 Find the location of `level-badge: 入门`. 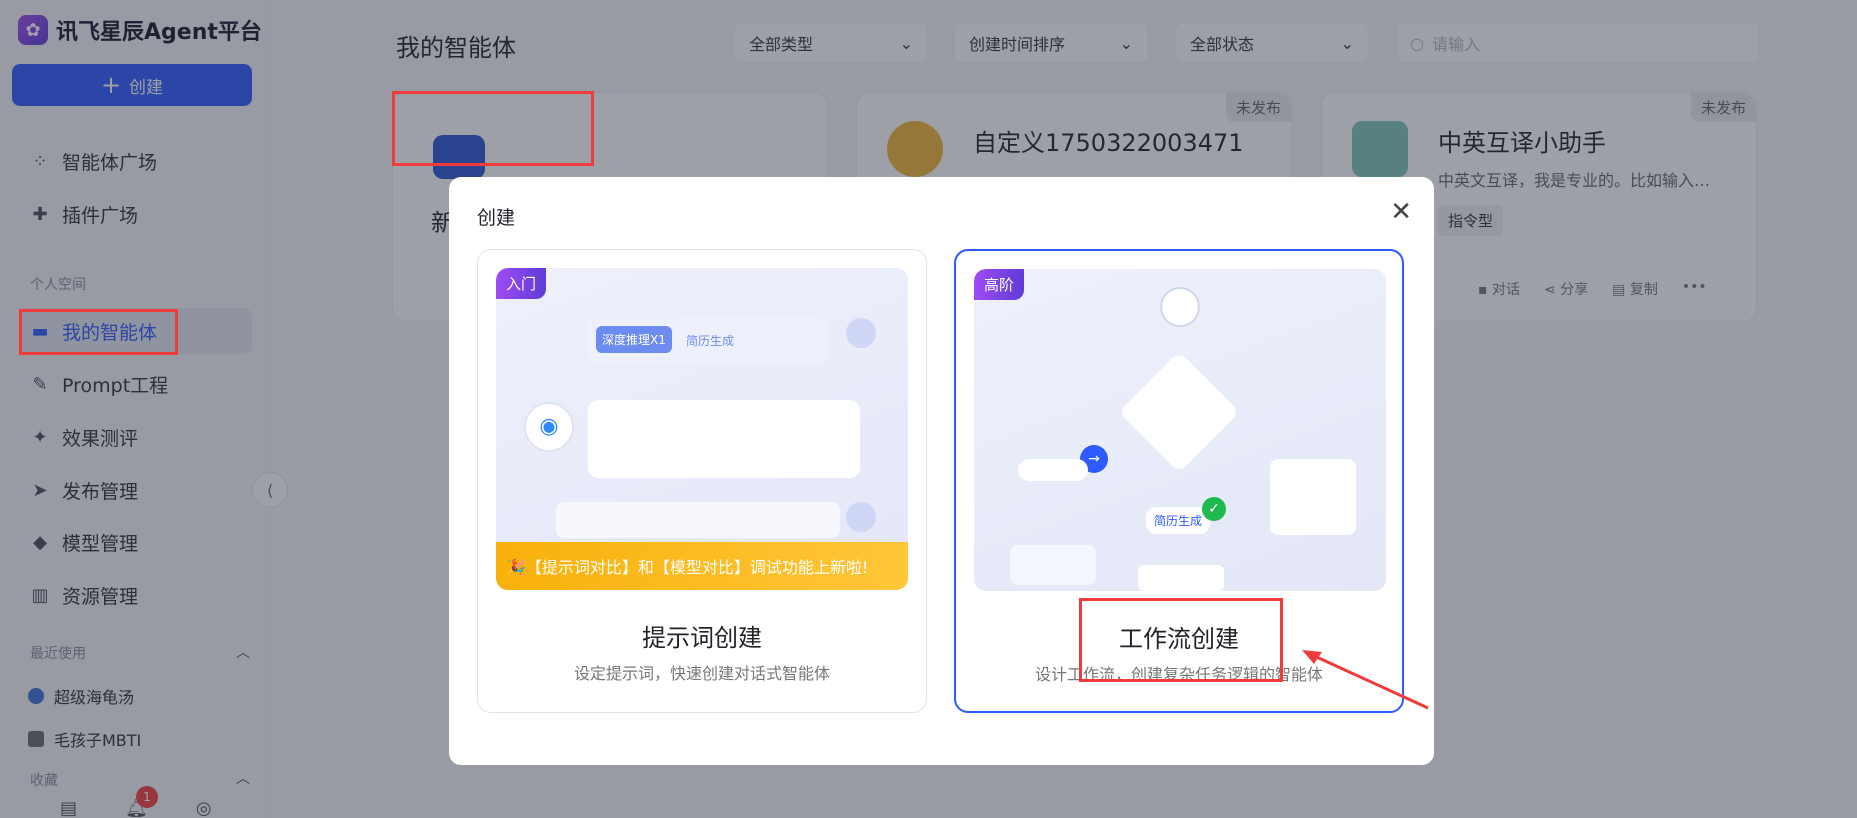

level-badge: 入门 is located at coordinates (521, 283).